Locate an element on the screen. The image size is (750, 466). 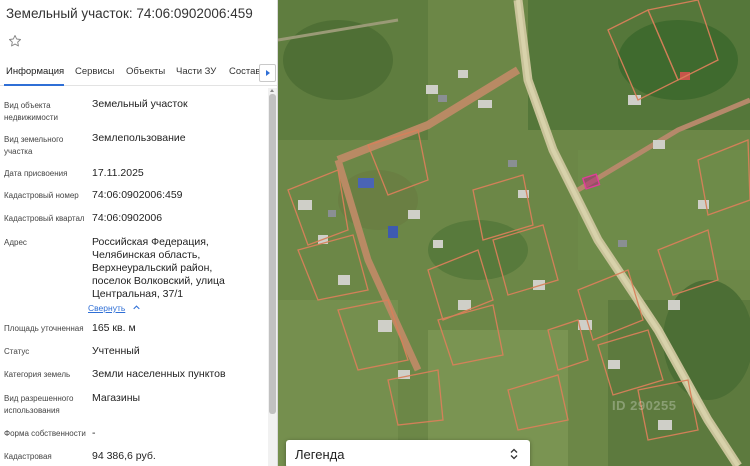
favorite-star-icon is located at coordinates (15, 41).